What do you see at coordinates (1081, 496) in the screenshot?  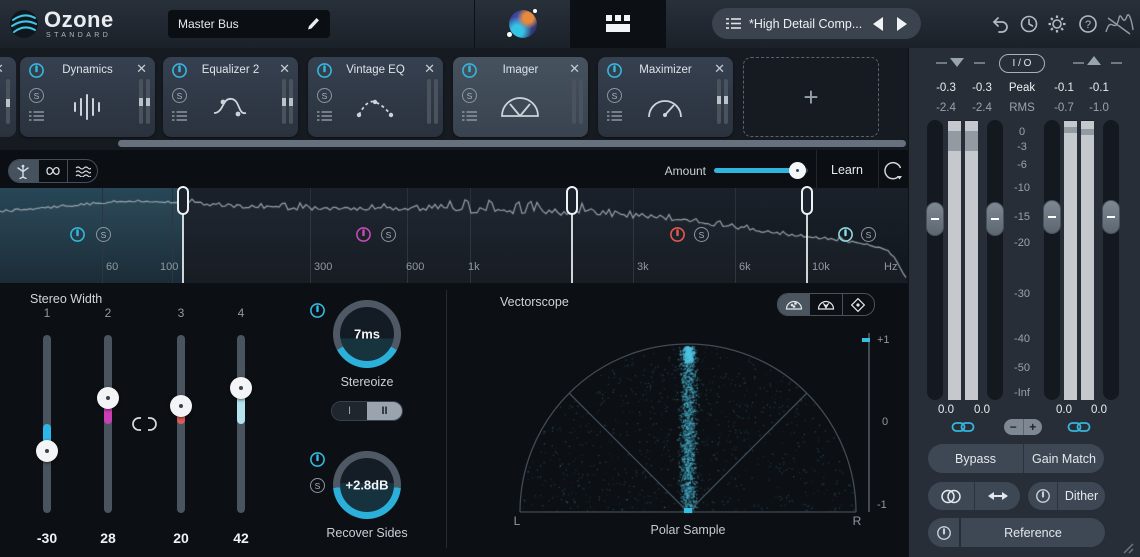 I see `dither-button: Dither` at bounding box center [1081, 496].